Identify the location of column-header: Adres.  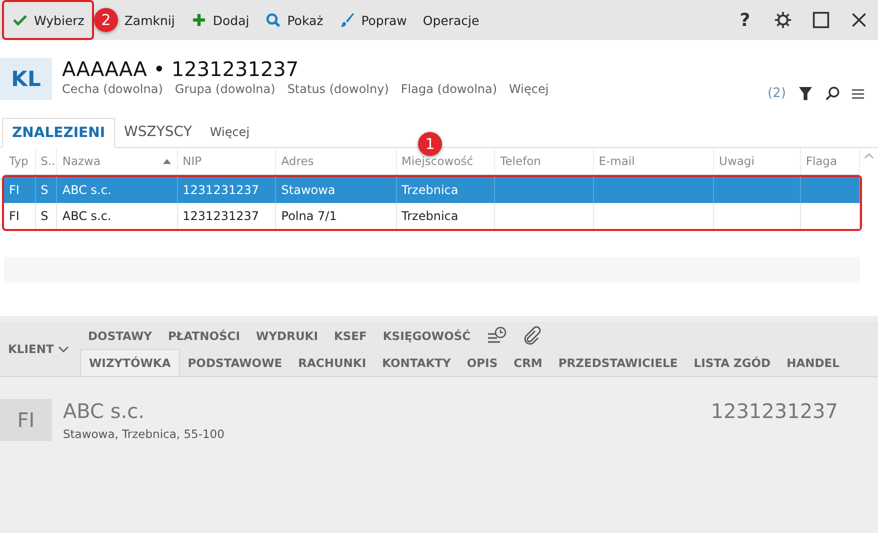
(336, 161).